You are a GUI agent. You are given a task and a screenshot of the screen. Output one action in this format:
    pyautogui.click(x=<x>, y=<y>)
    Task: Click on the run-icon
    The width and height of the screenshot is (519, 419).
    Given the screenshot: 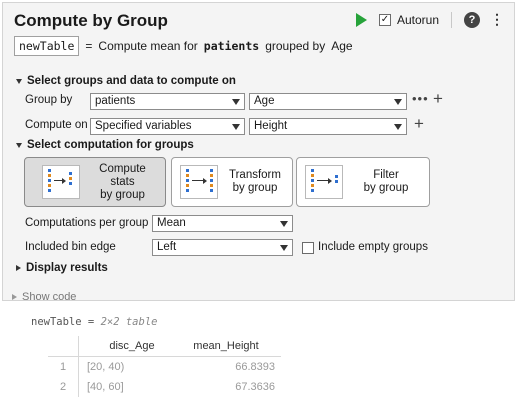 What is the action you would take?
    pyautogui.click(x=361, y=19)
    